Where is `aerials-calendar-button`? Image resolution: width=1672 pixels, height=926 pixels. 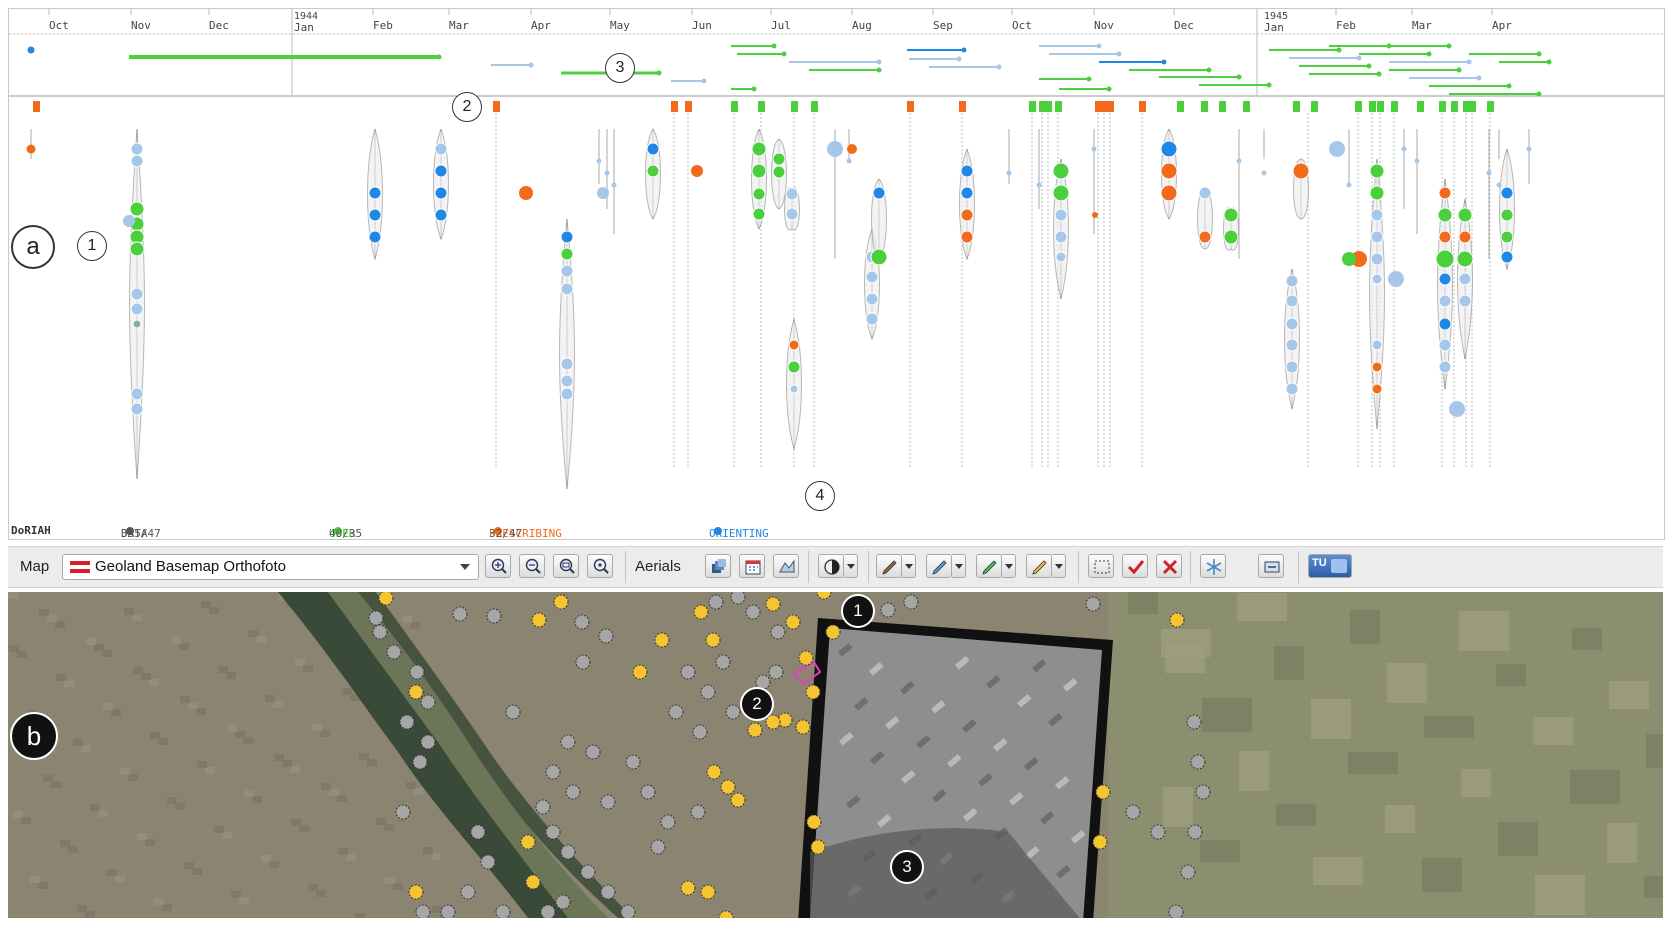 aerials-calendar-button is located at coordinates (752, 566).